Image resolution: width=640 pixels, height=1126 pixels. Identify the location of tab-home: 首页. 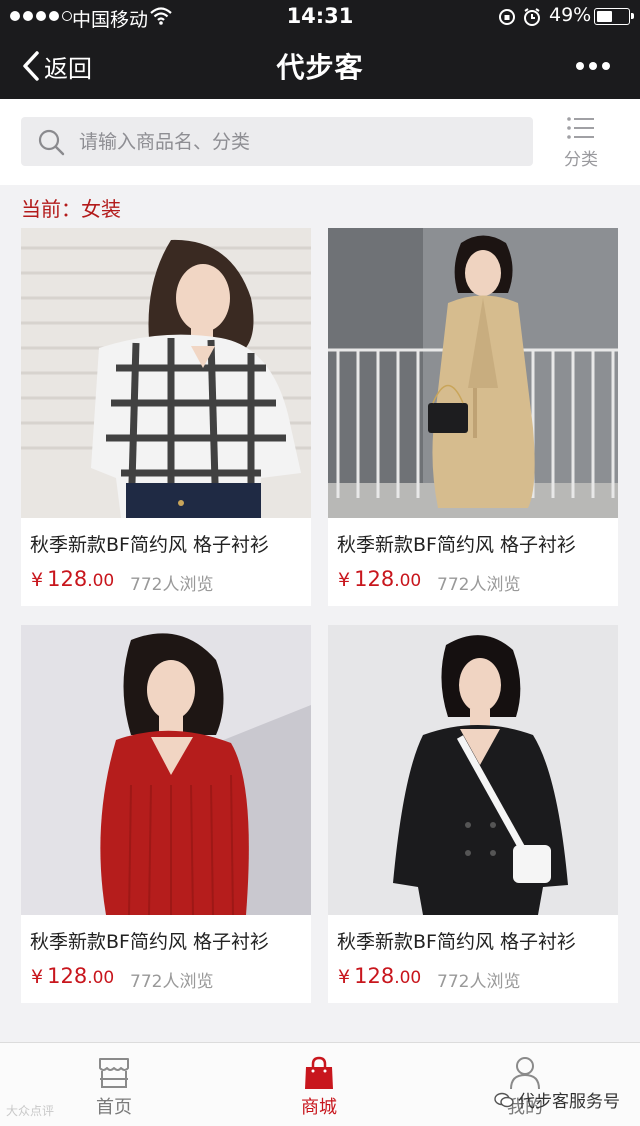
(114, 1084).